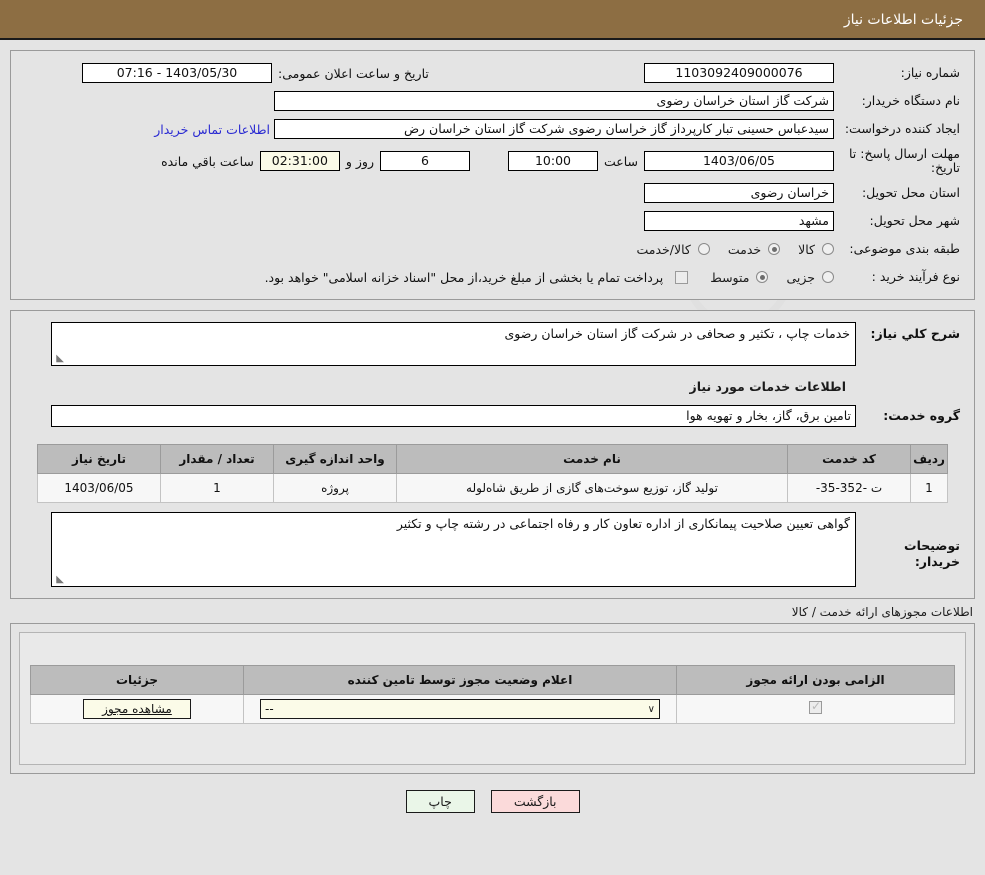 The width and height of the screenshot is (985, 875). What do you see at coordinates (904, 160) in the screenshot?
I see `deadline-label: مهلت ارسال پاسخ: تا تاریخ:` at bounding box center [904, 160].